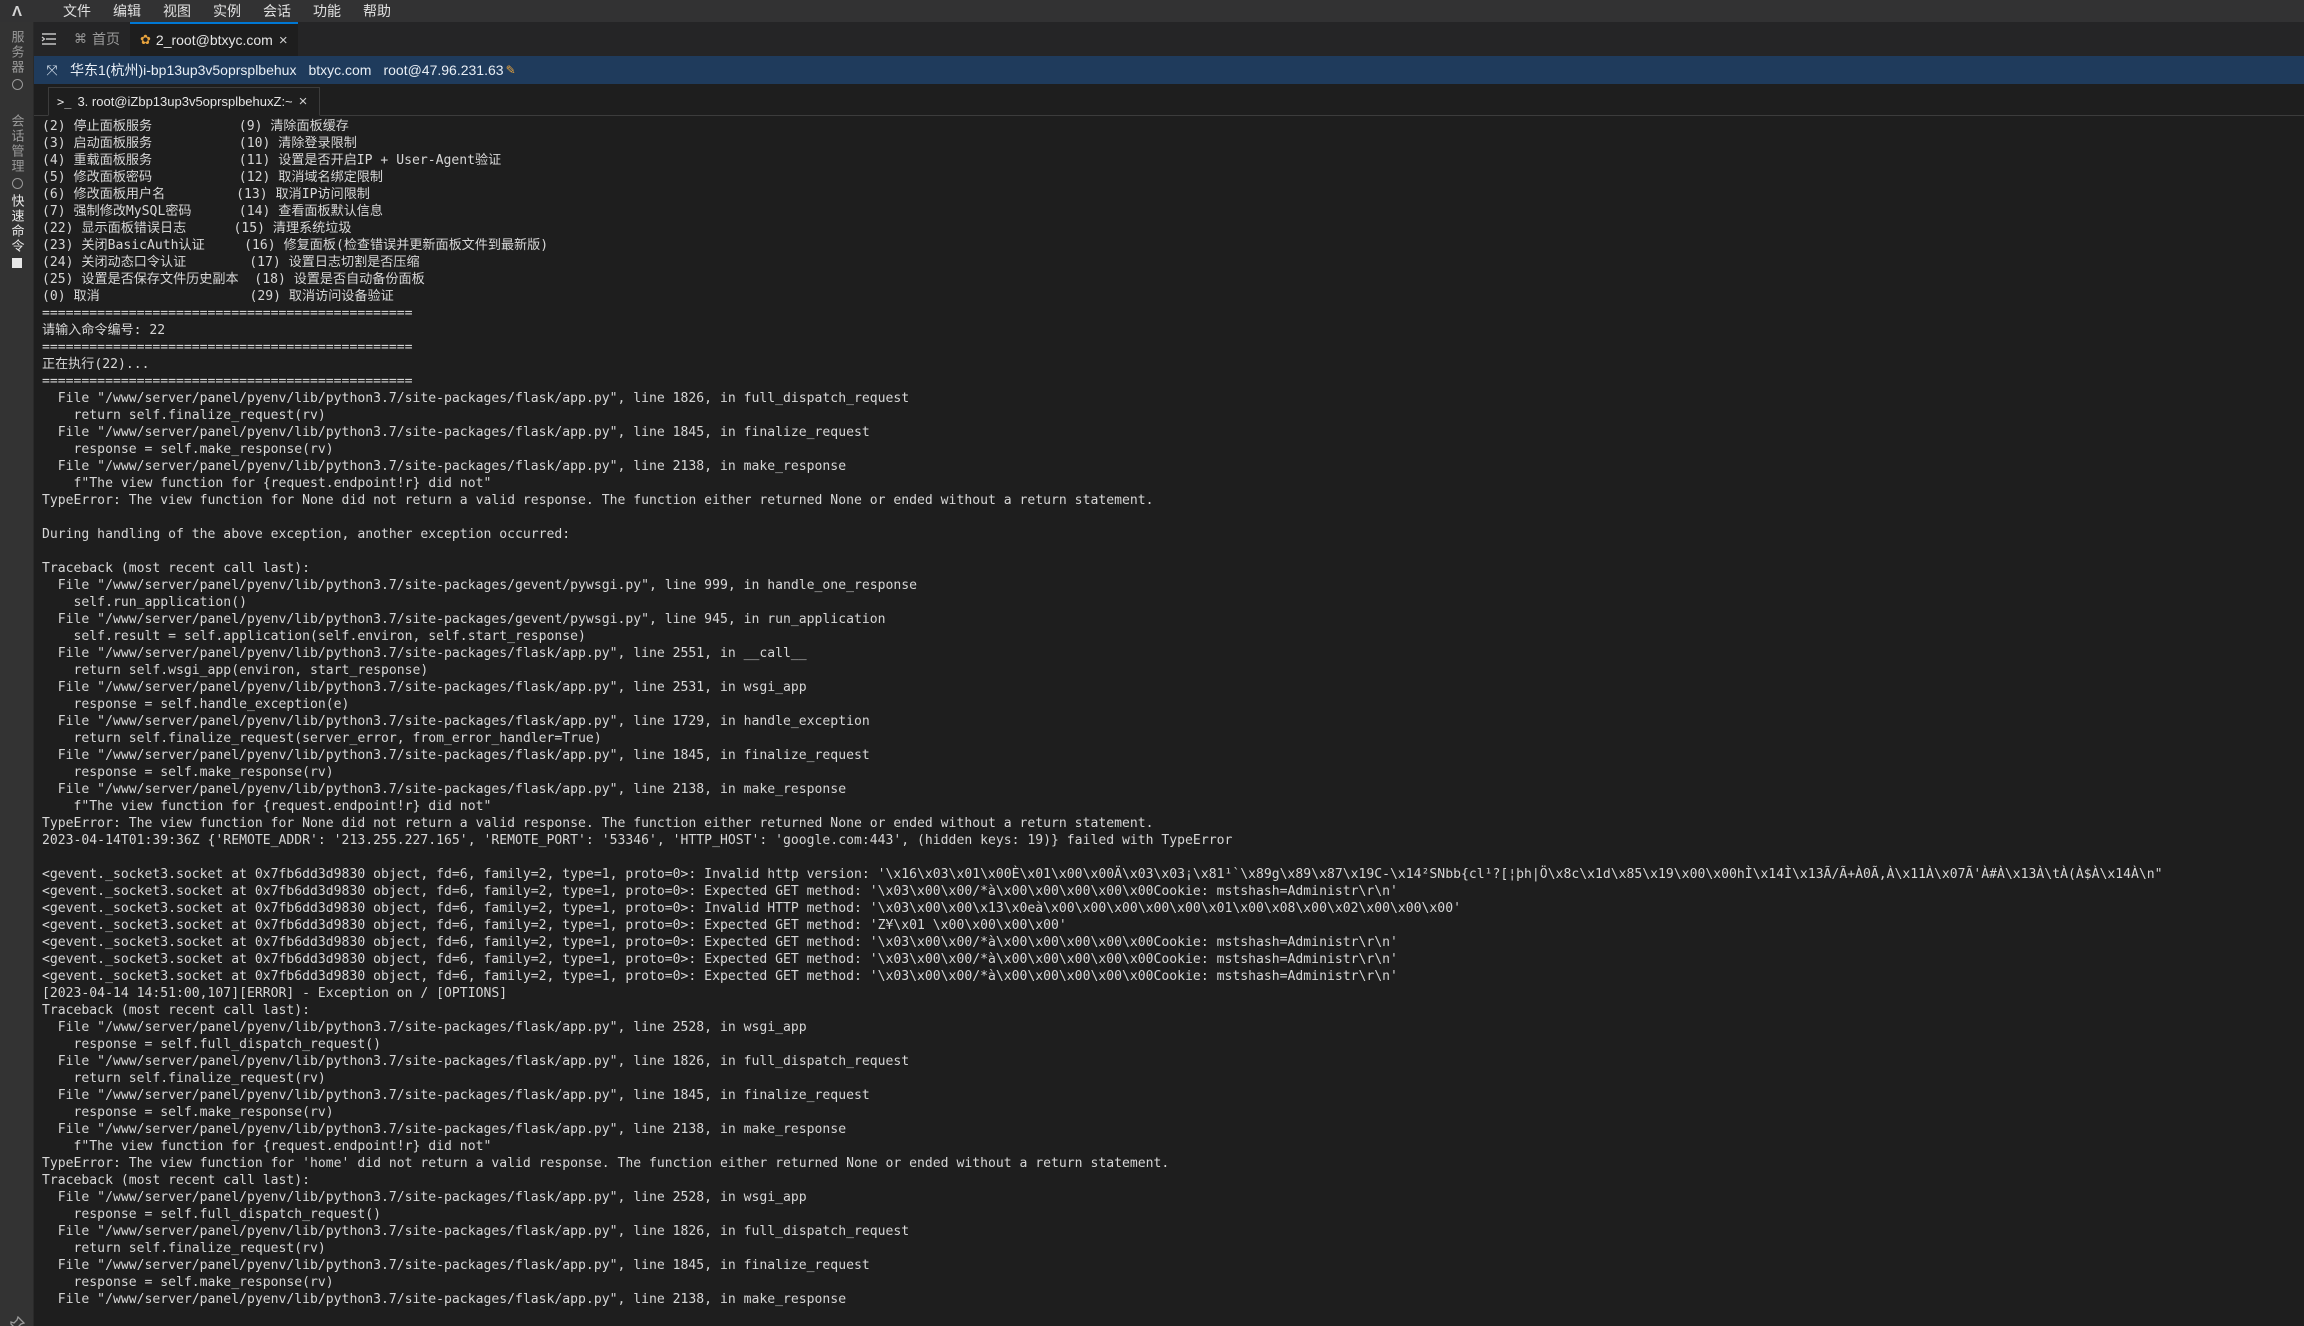 This screenshot has height=1326, width=2304. What do you see at coordinates (145, 39) in the screenshot?
I see `server-icon: ✿` at bounding box center [145, 39].